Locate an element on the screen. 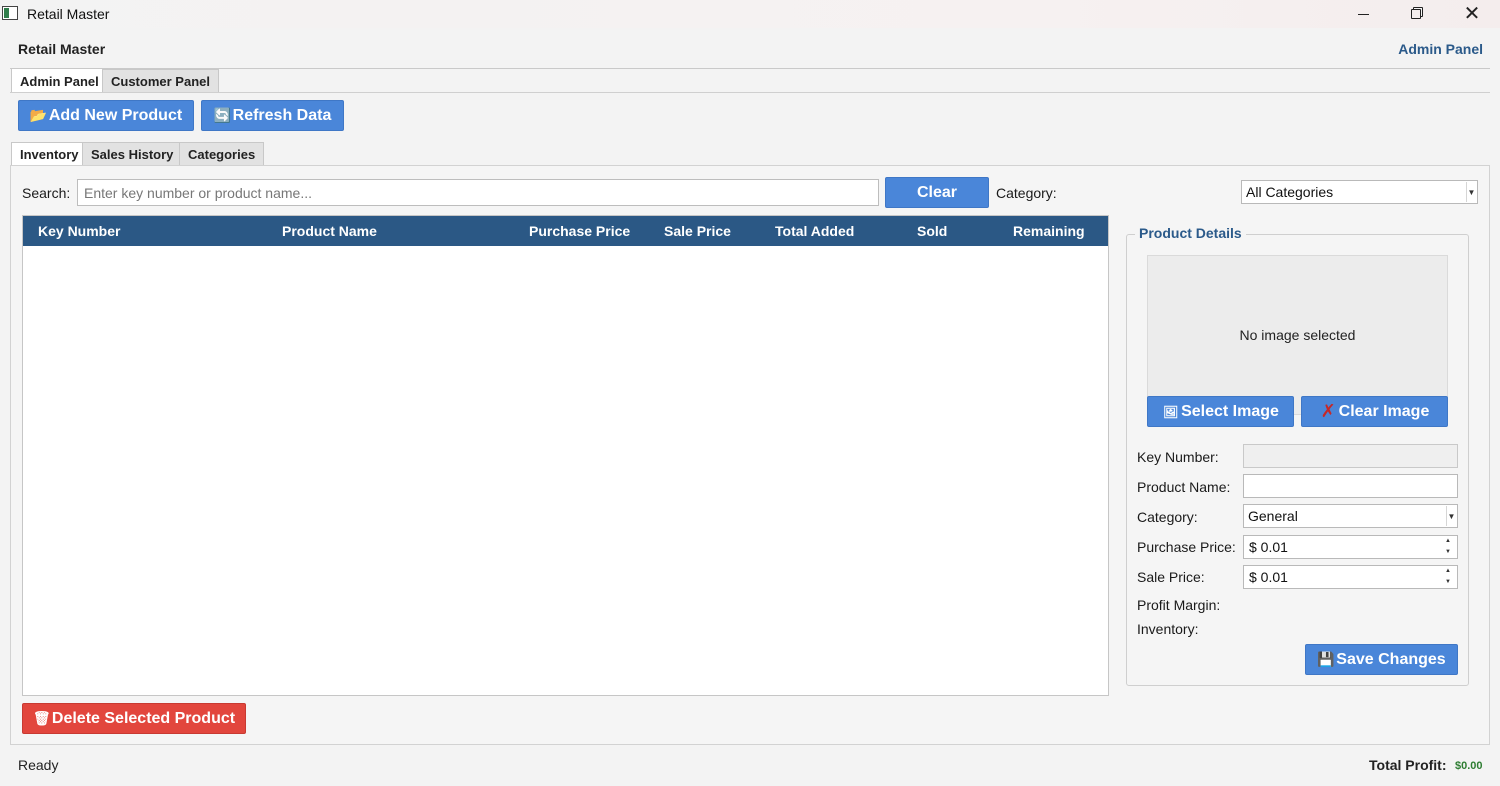  sale-price-spinbox: $ 0.01 ▲ ▼ is located at coordinates (1350, 577).